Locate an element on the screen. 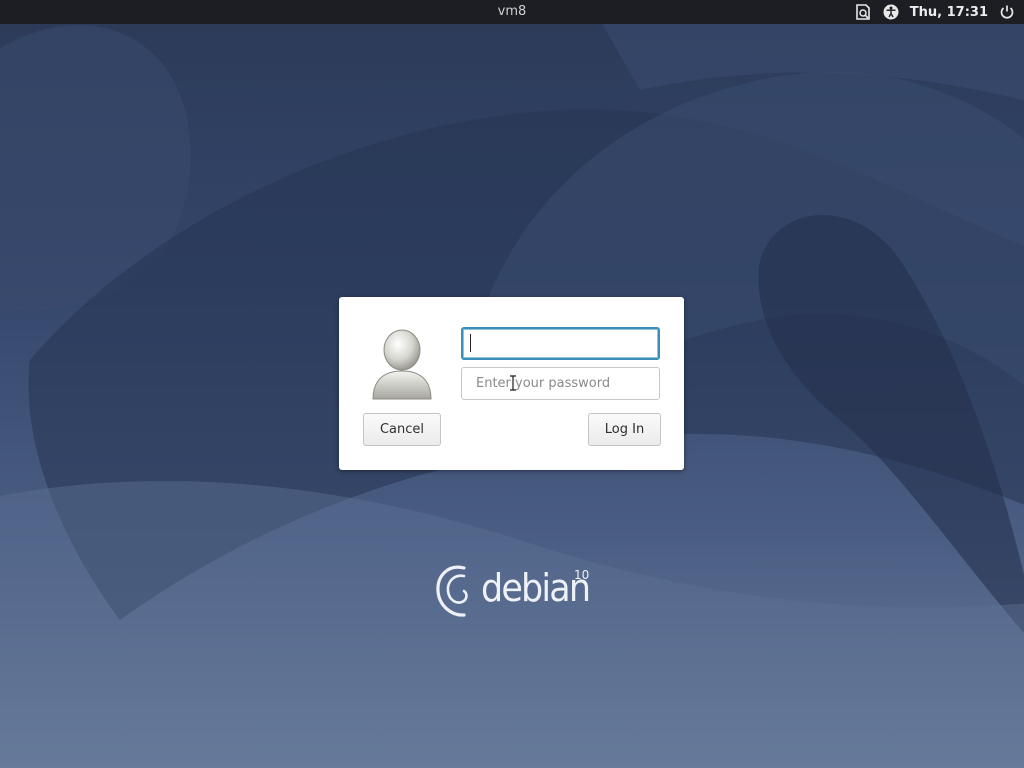 The width and height of the screenshot is (1024, 768). debian-wordmark: debian is located at coordinates (536, 588).